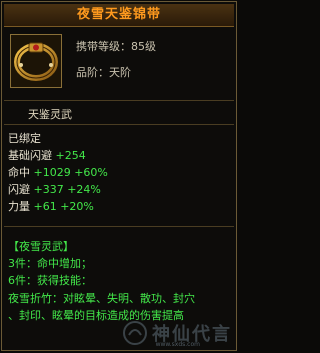 Image resolution: width=320 pixels, height=353 pixels. Describe the element at coordinates (19, 206) in the screenshot. I see `stat-label: 力量` at that location.